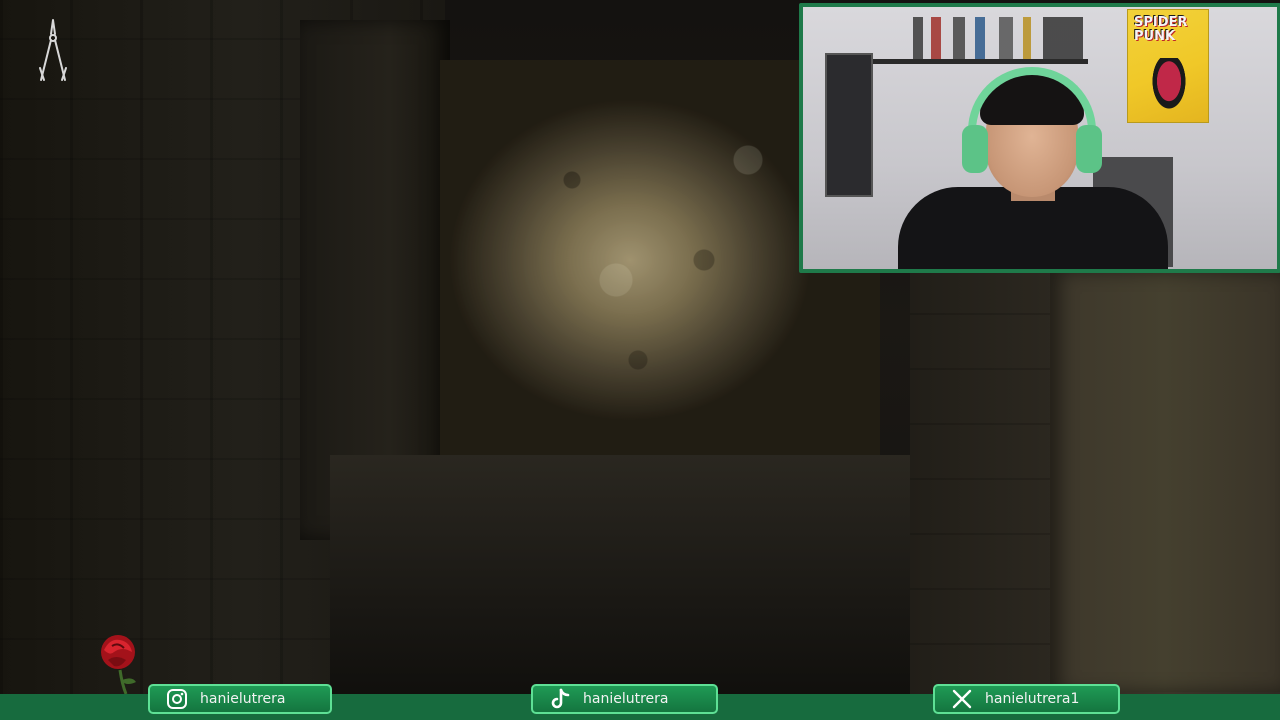 Image resolution: width=1280 pixels, height=720 pixels. I want to click on poster-title: SPIDER PUNK, so click(1161, 29).